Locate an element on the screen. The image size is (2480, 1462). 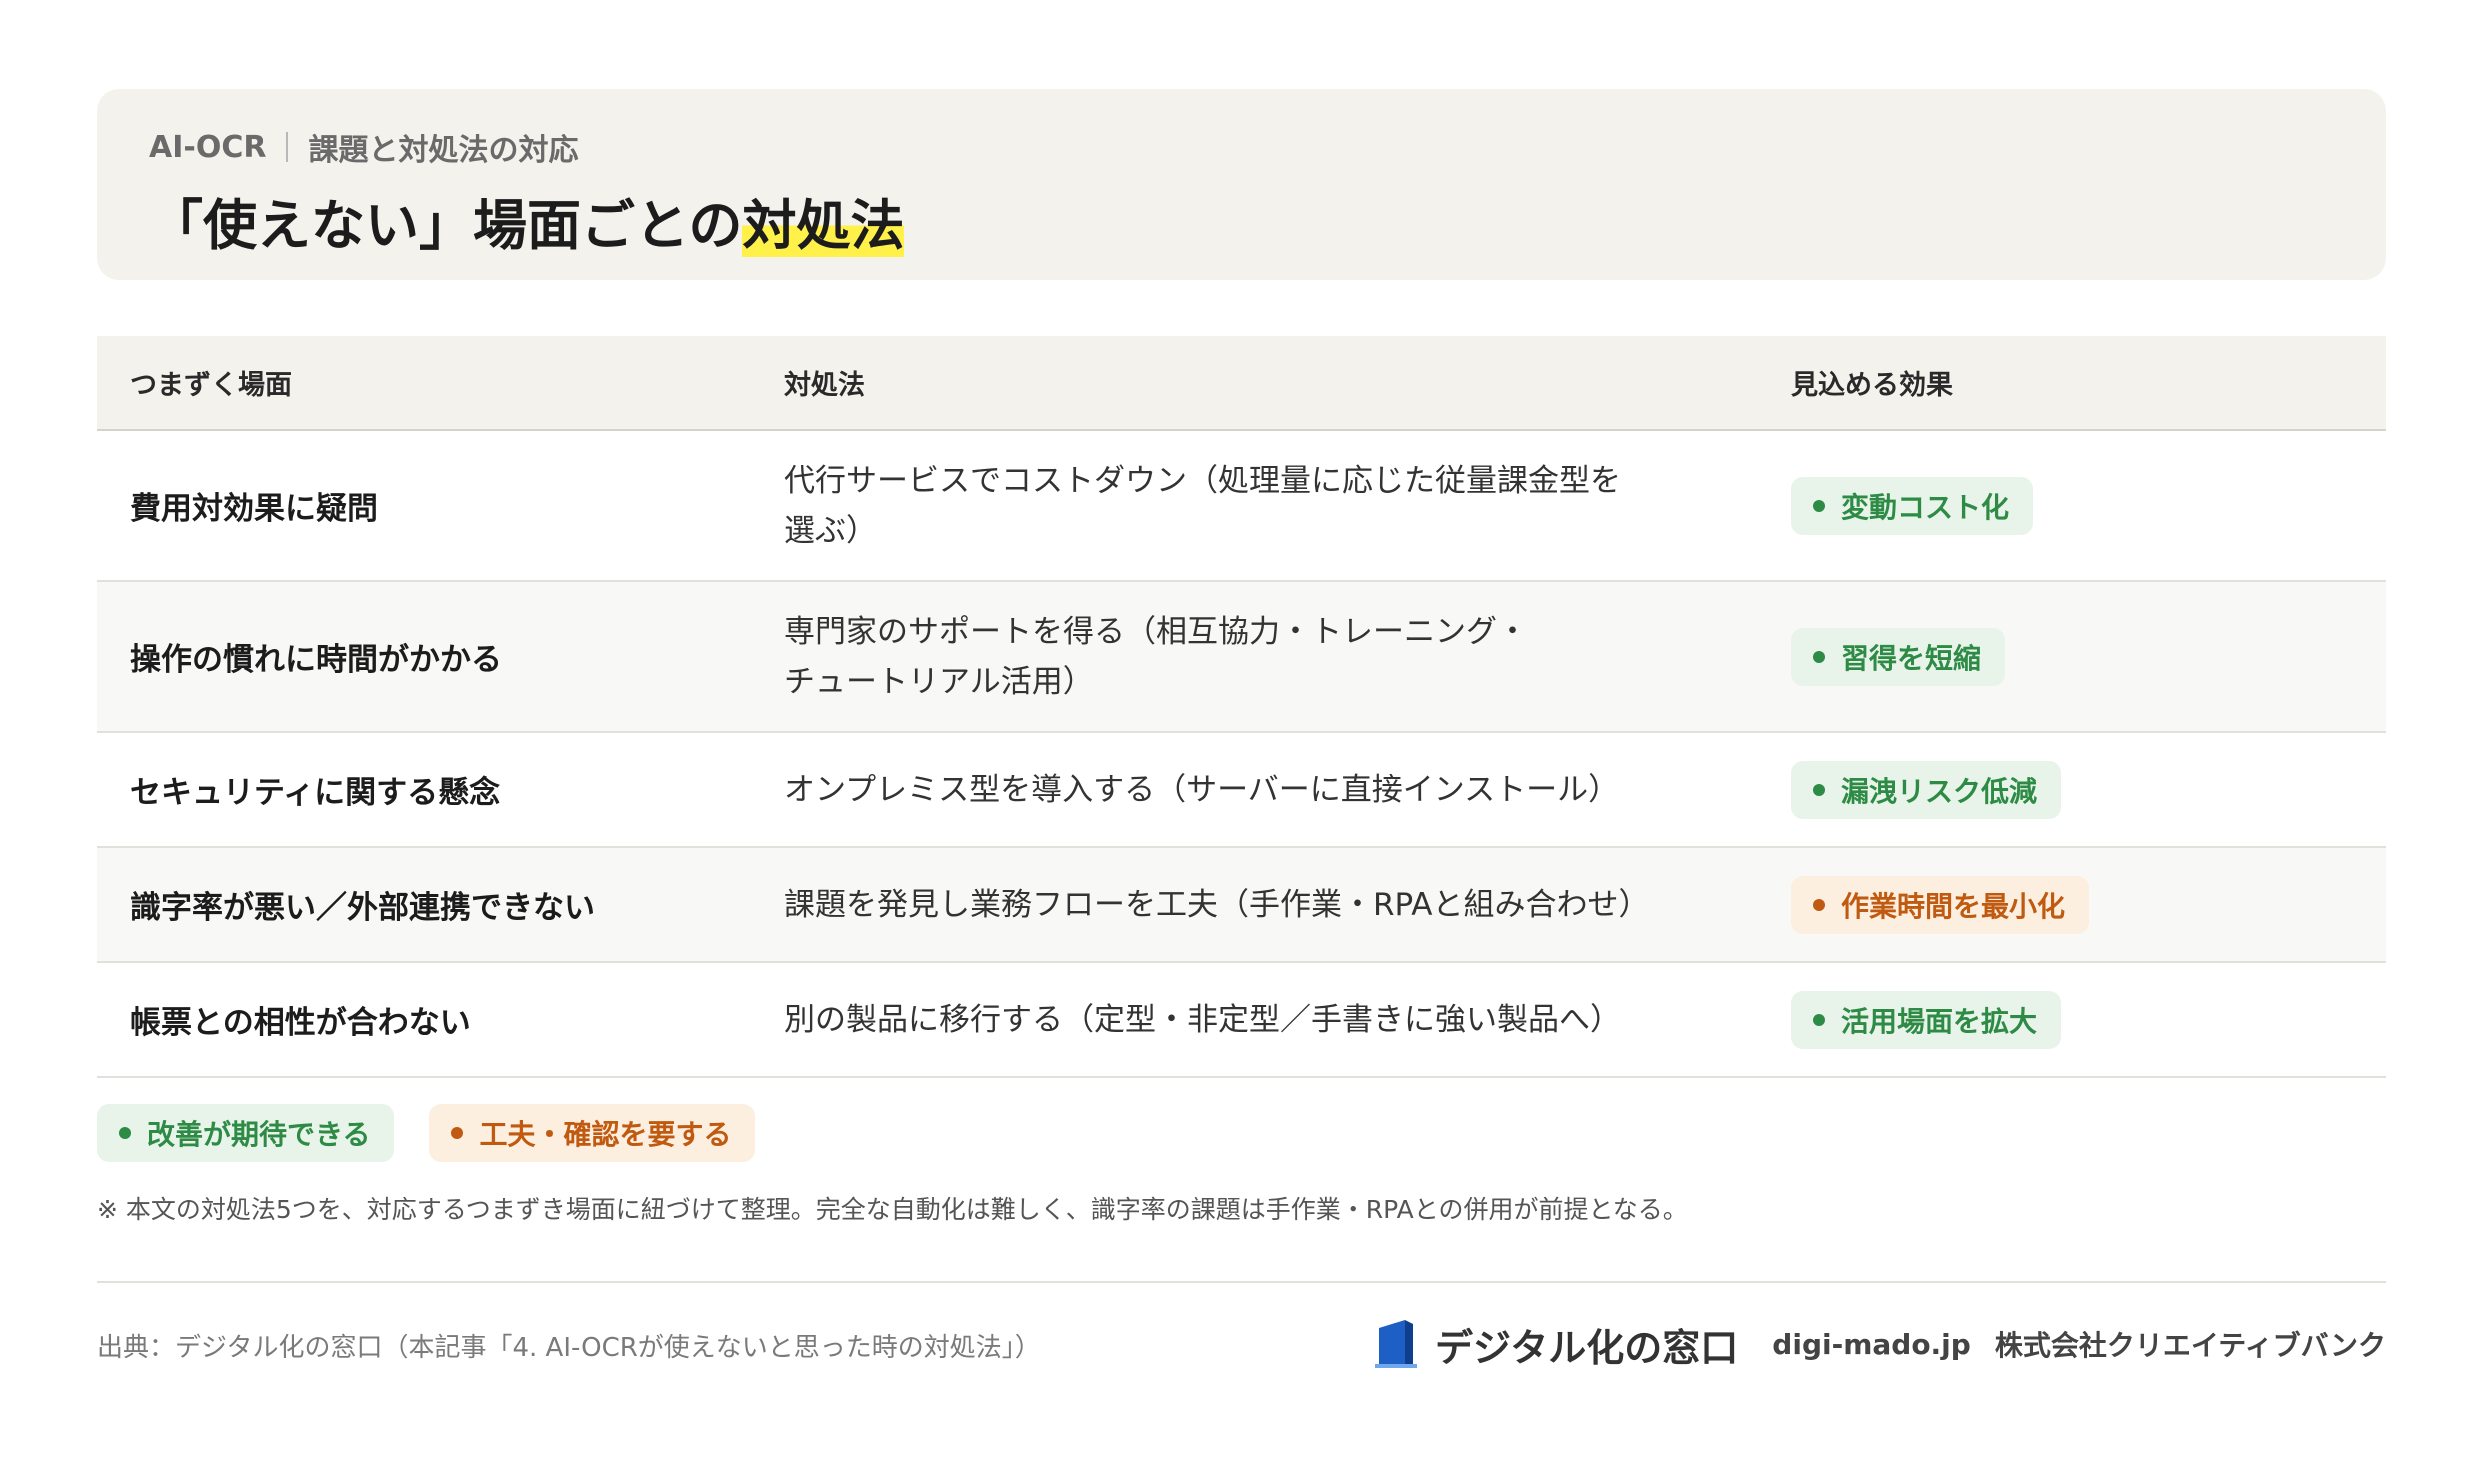
column-header-remedy: 対処法 is located at coordinates (824, 385).